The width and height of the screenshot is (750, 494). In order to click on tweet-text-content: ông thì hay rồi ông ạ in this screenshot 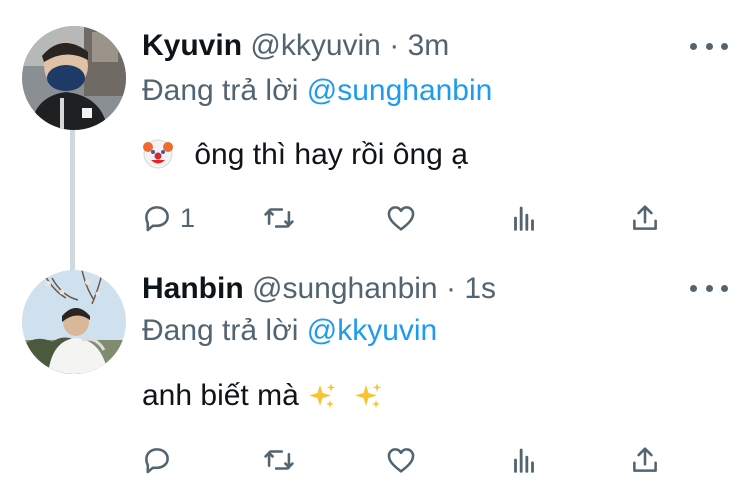, I will do `click(331, 154)`.